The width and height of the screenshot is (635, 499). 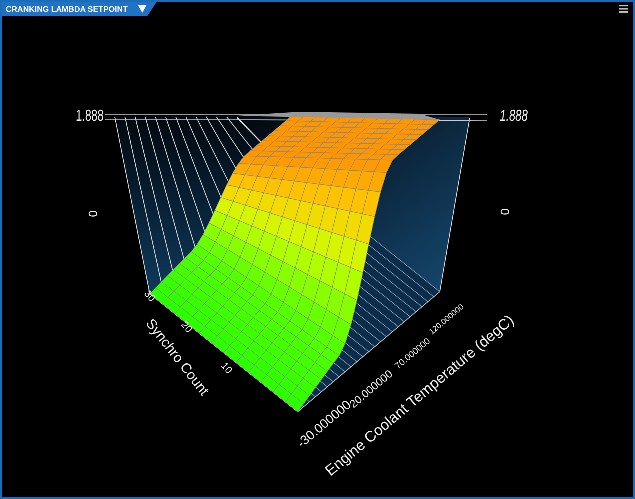 I want to click on menu-icon, so click(x=623, y=9).